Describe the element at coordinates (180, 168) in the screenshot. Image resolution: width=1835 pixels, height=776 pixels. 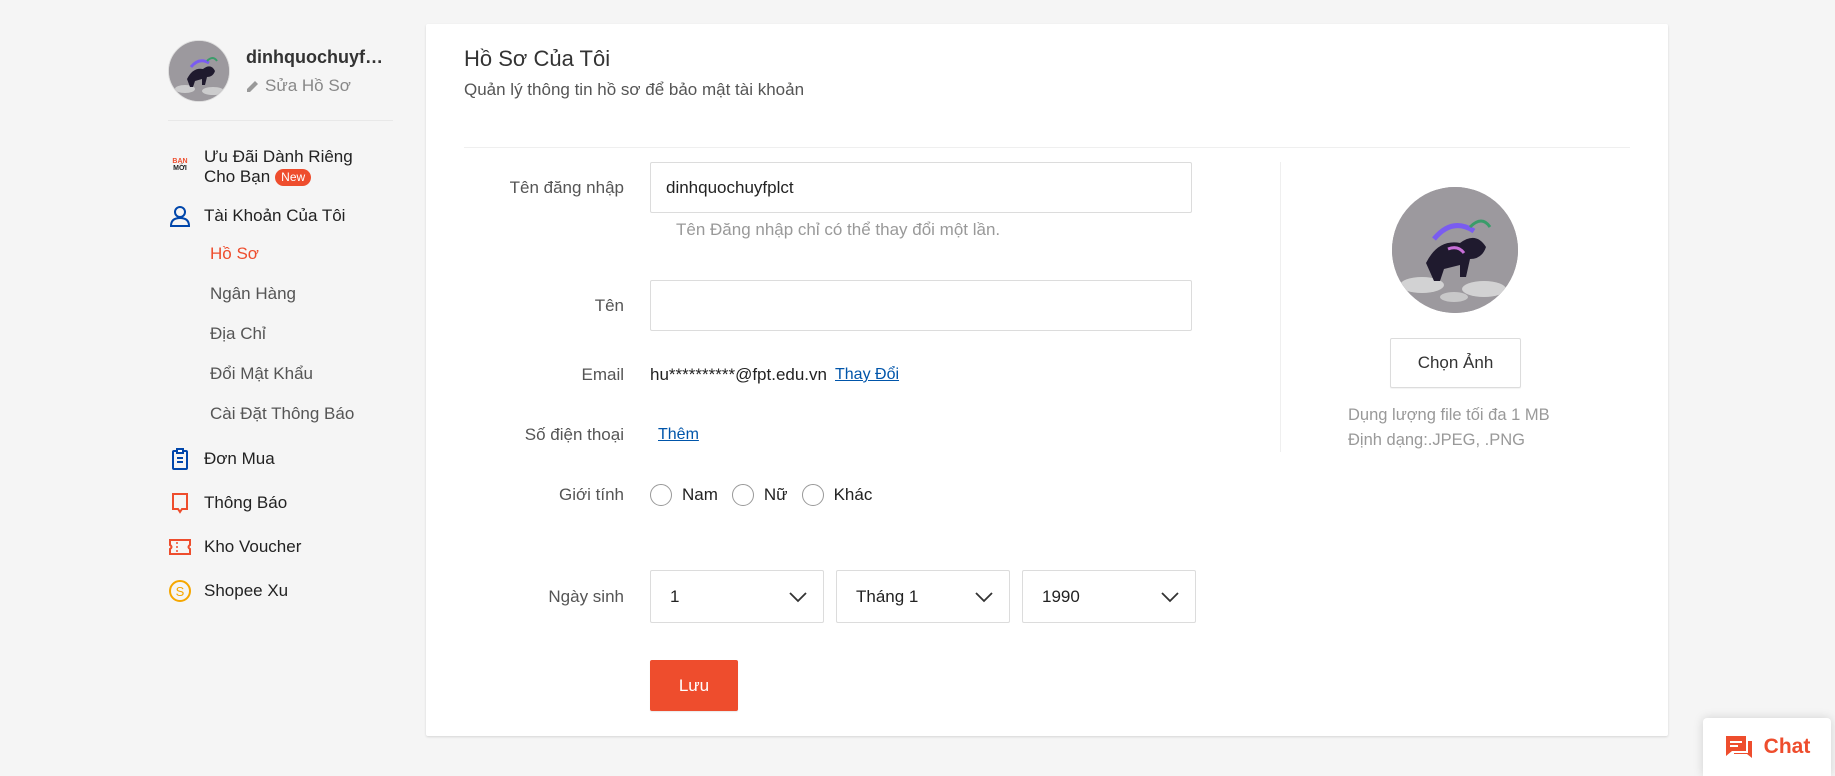
I see `new-user-badge-line2: MỚI` at that location.